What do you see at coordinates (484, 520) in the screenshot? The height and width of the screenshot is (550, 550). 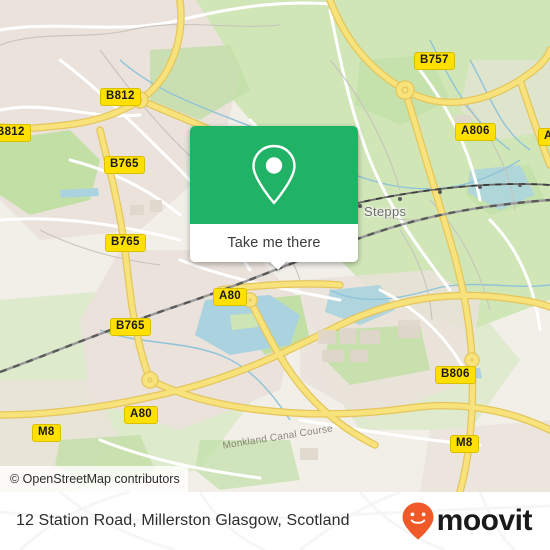 I see `moovit-wordmark: moovit` at bounding box center [484, 520].